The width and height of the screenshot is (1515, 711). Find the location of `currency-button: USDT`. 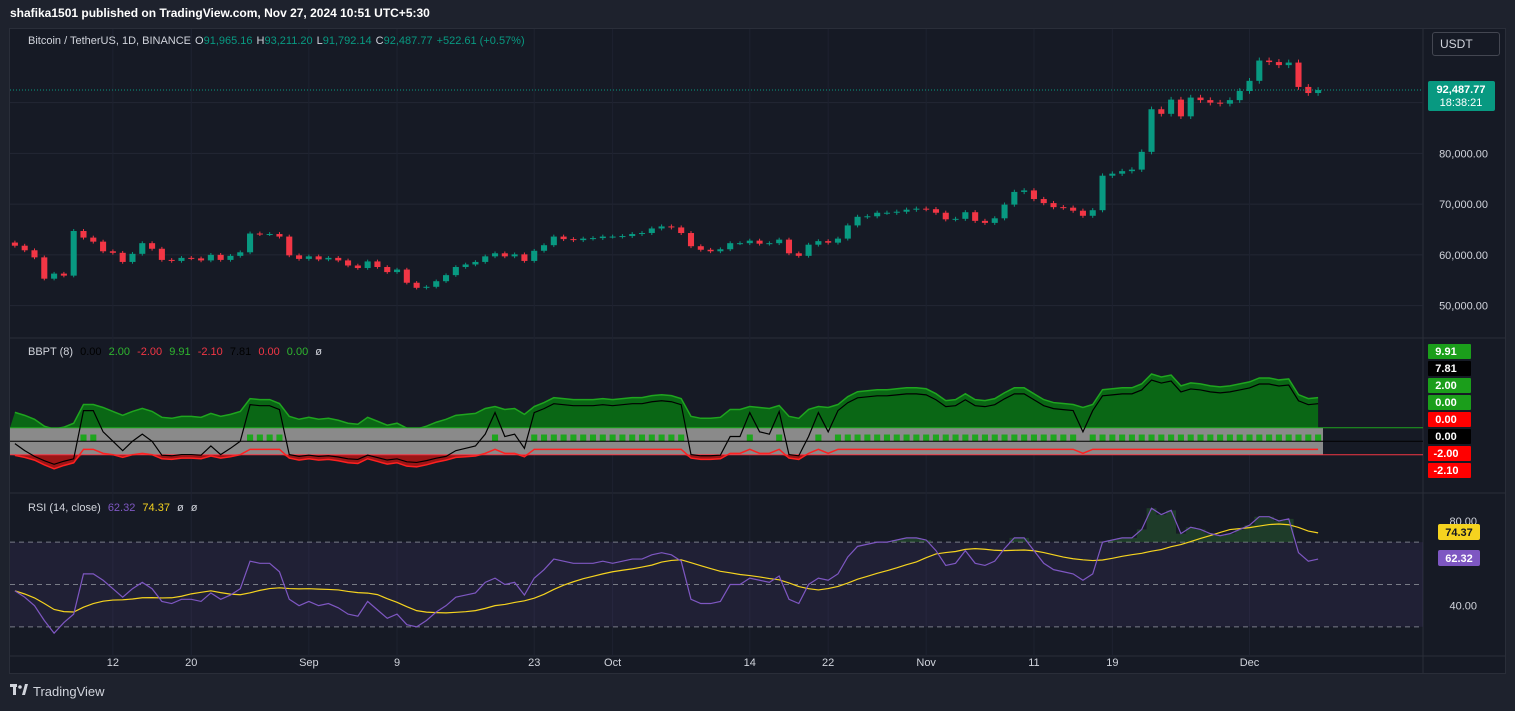

currency-button: USDT is located at coordinates (1466, 44).